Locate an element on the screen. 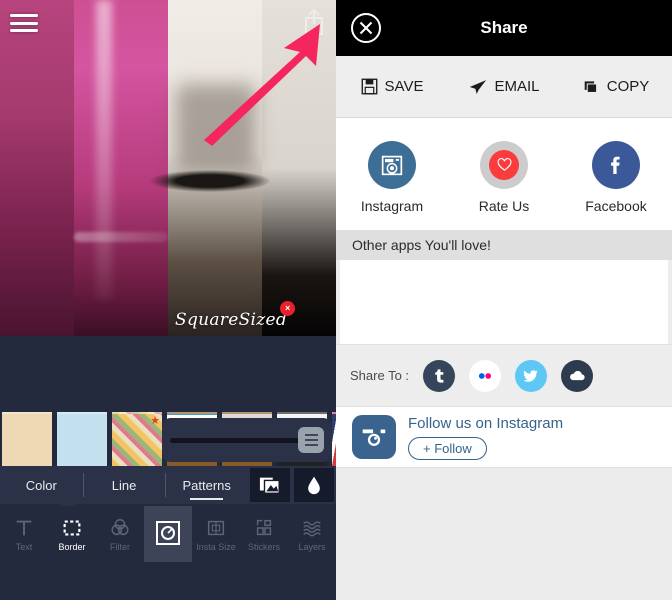  paper-plane-icon is located at coordinates (478, 86).